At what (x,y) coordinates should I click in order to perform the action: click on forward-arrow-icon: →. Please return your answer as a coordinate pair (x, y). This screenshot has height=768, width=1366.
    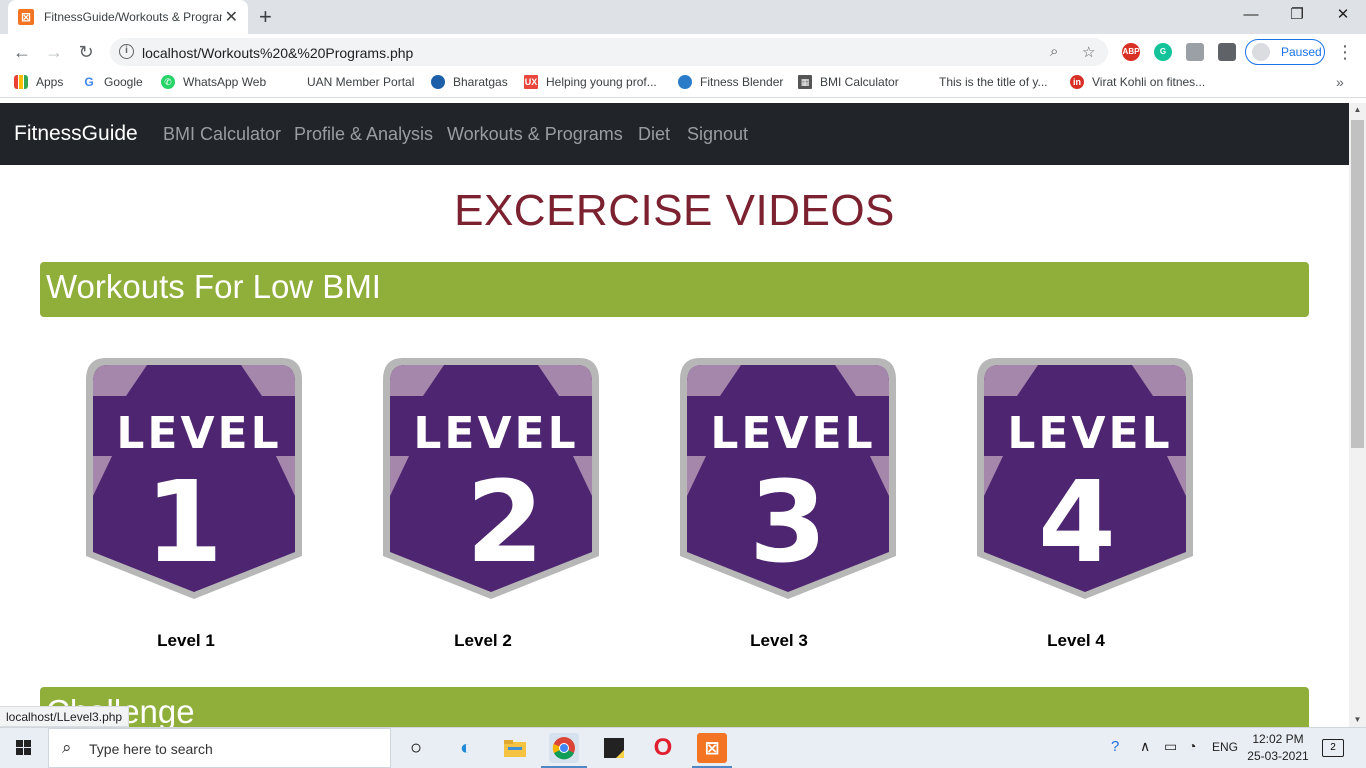
    Looking at the image, I should click on (54, 52).